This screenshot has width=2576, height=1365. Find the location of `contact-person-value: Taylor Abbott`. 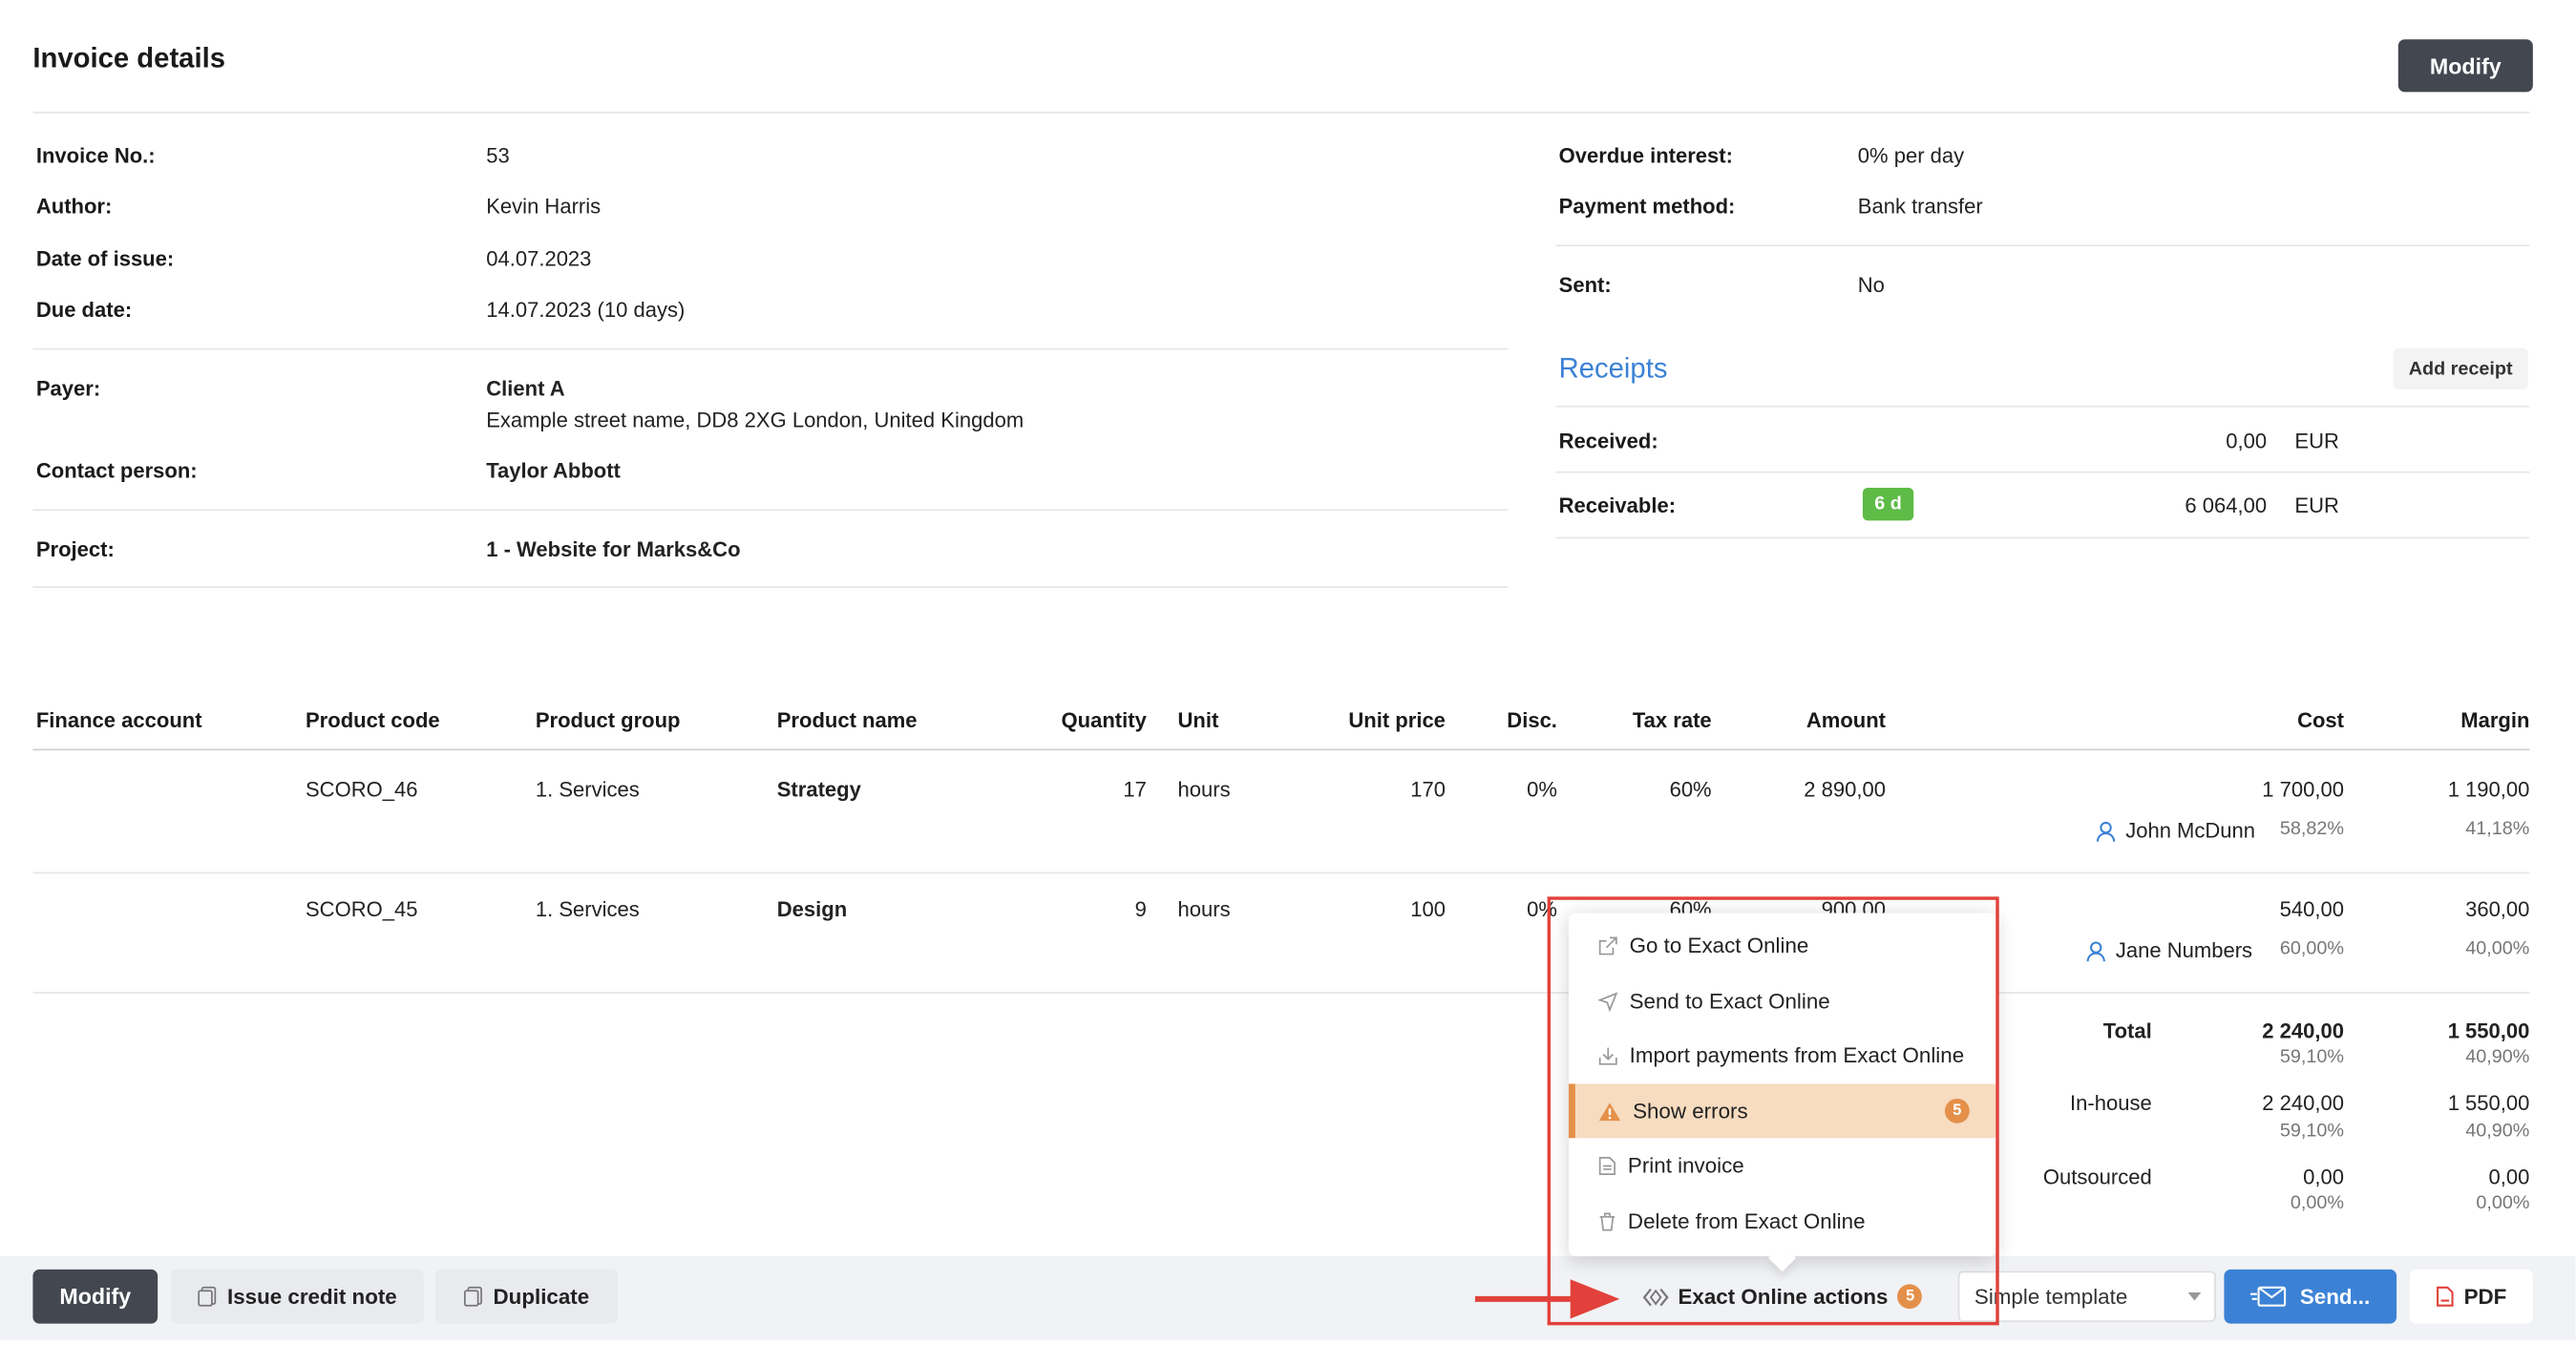

contact-person-value: Taylor Abbott is located at coordinates (553, 471).